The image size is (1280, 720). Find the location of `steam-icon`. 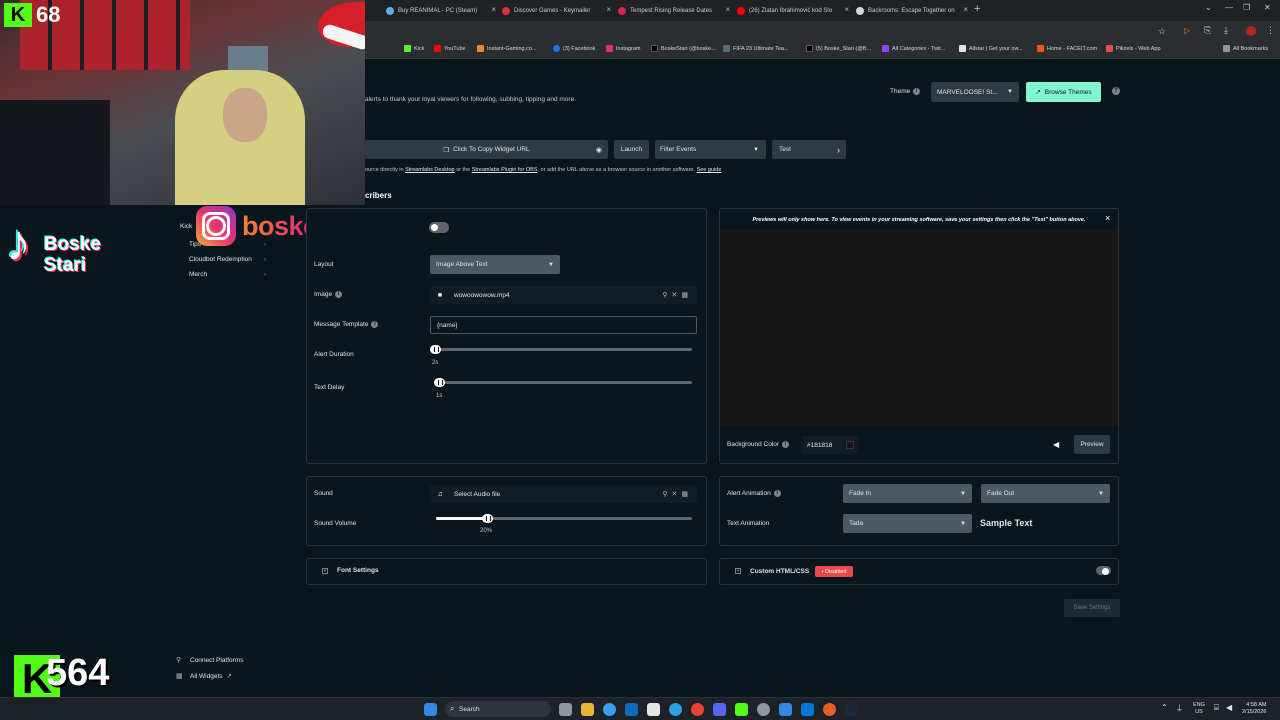

steam-icon is located at coordinates (851, 709).